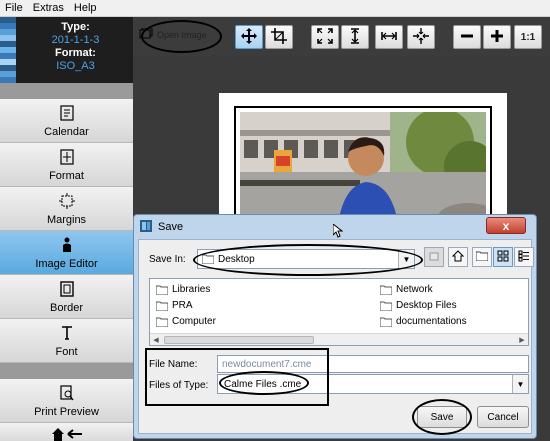  I want to click on type-label: Type:, so click(75, 27).